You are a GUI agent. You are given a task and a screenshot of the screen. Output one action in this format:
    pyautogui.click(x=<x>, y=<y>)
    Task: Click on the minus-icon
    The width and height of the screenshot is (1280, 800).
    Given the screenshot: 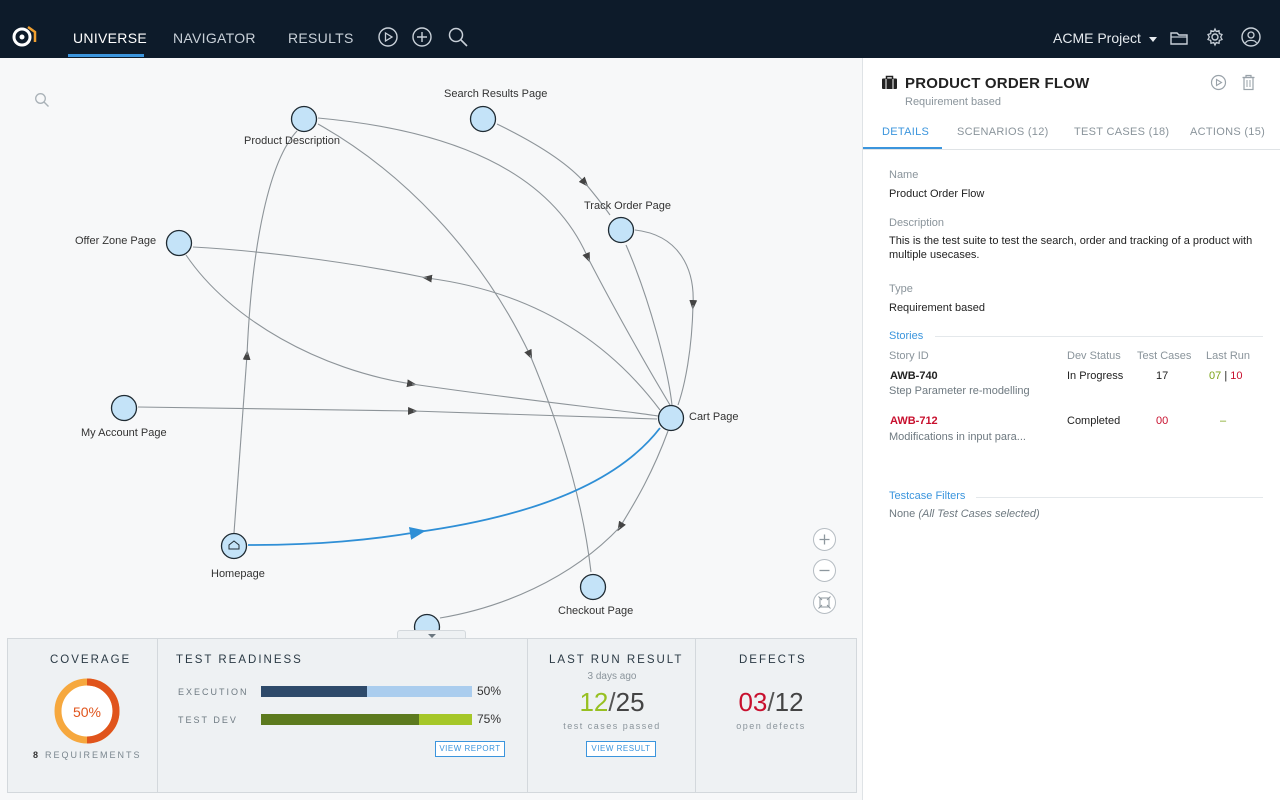 What is the action you would take?
    pyautogui.click(x=824, y=570)
    